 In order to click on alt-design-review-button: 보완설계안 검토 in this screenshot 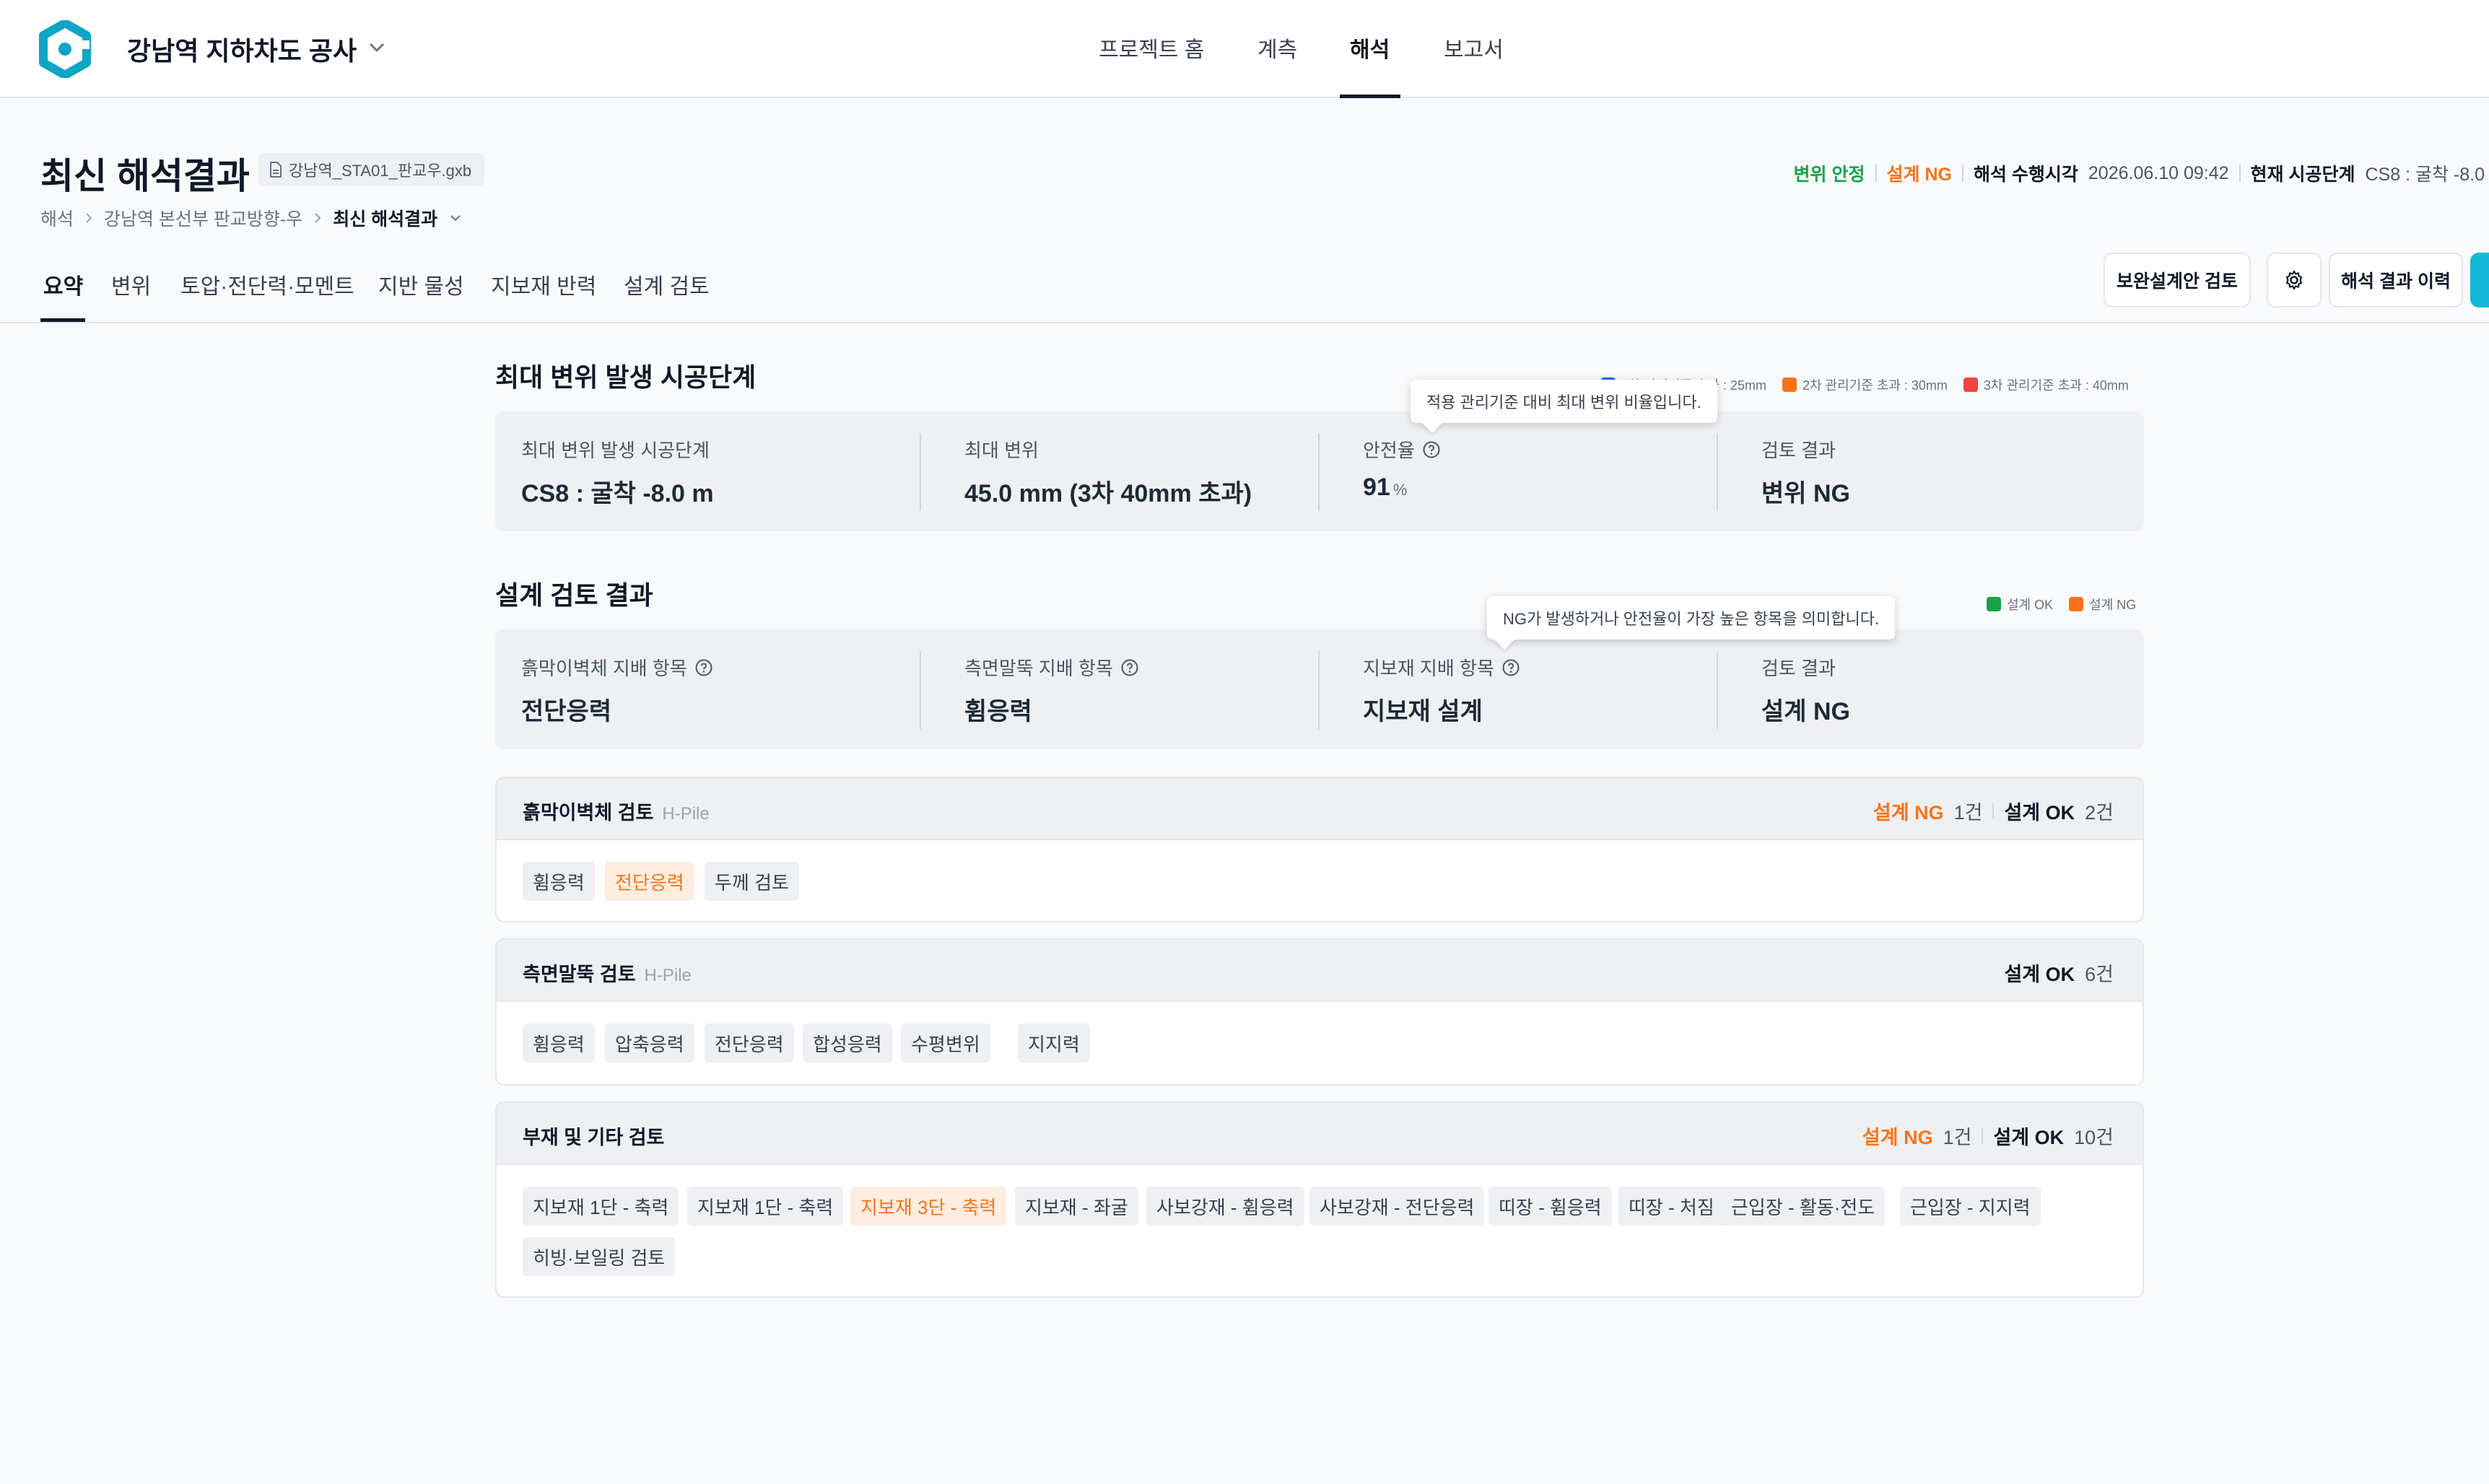, I will do `click(2177, 280)`.